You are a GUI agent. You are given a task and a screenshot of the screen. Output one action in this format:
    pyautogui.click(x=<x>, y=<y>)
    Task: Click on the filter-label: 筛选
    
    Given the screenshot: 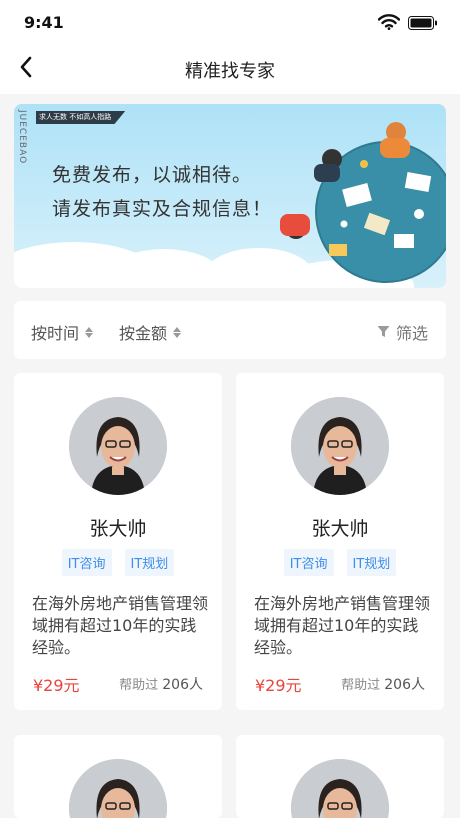 What is the action you would take?
    pyautogui.click(x=411, y=333)
    